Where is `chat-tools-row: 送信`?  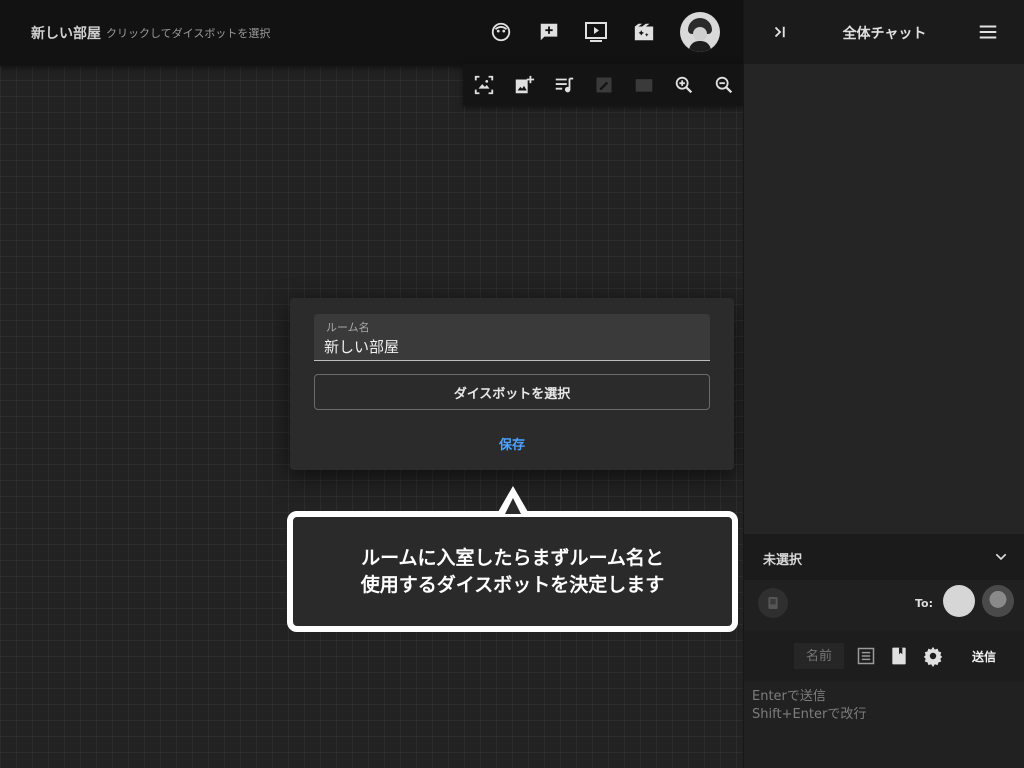 chat-tools-row: 送信 is located at coordinates (884, 656).